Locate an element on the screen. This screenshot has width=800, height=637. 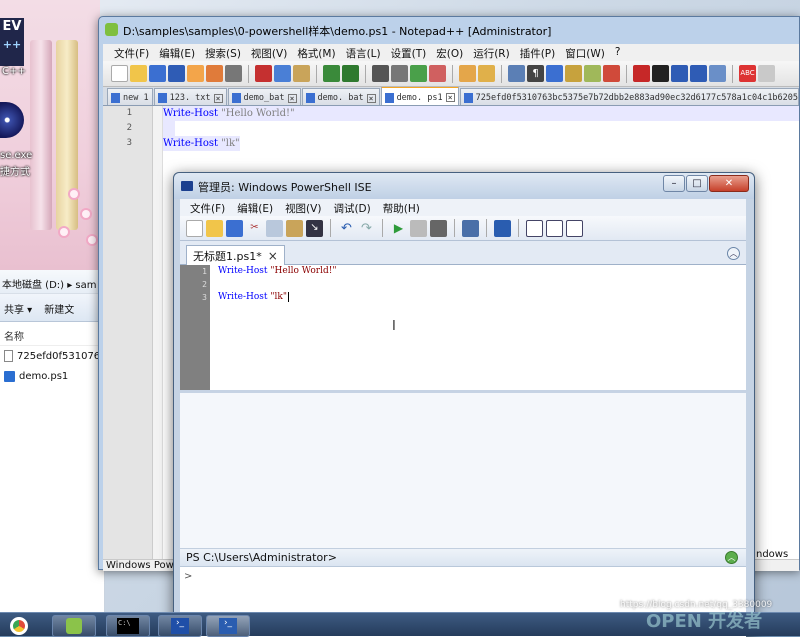
play-macro-icon is located at coordinates (679, 73).